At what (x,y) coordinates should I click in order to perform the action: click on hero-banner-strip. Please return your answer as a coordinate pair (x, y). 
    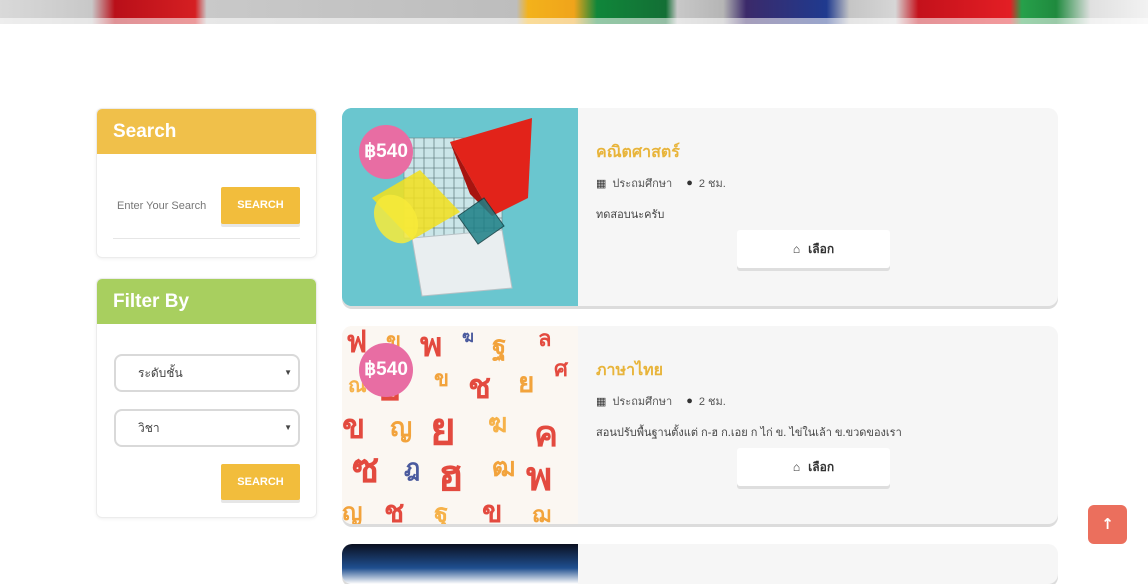
    Looking at the image, I should click on (574, 12).